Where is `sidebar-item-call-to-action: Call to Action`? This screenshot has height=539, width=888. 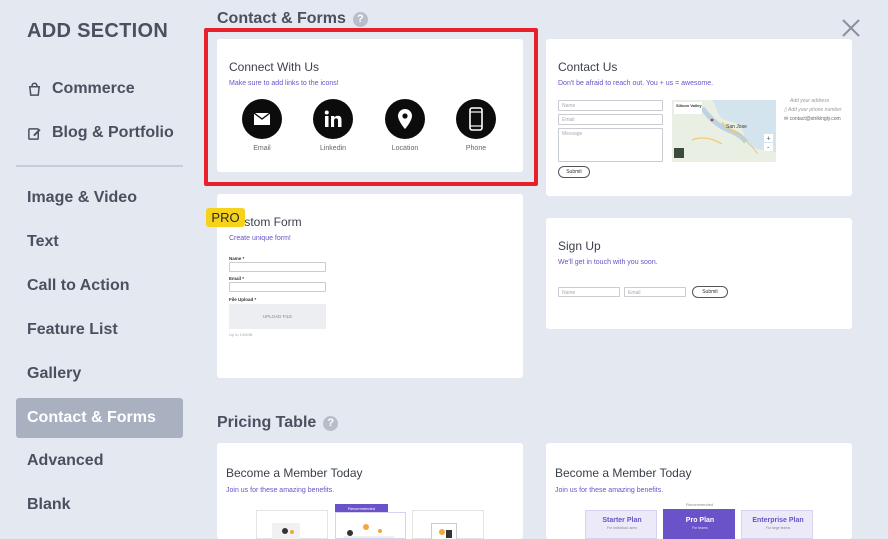 sidebar-item-call-to-action: Call to Action is located at coordinates (99, 286).